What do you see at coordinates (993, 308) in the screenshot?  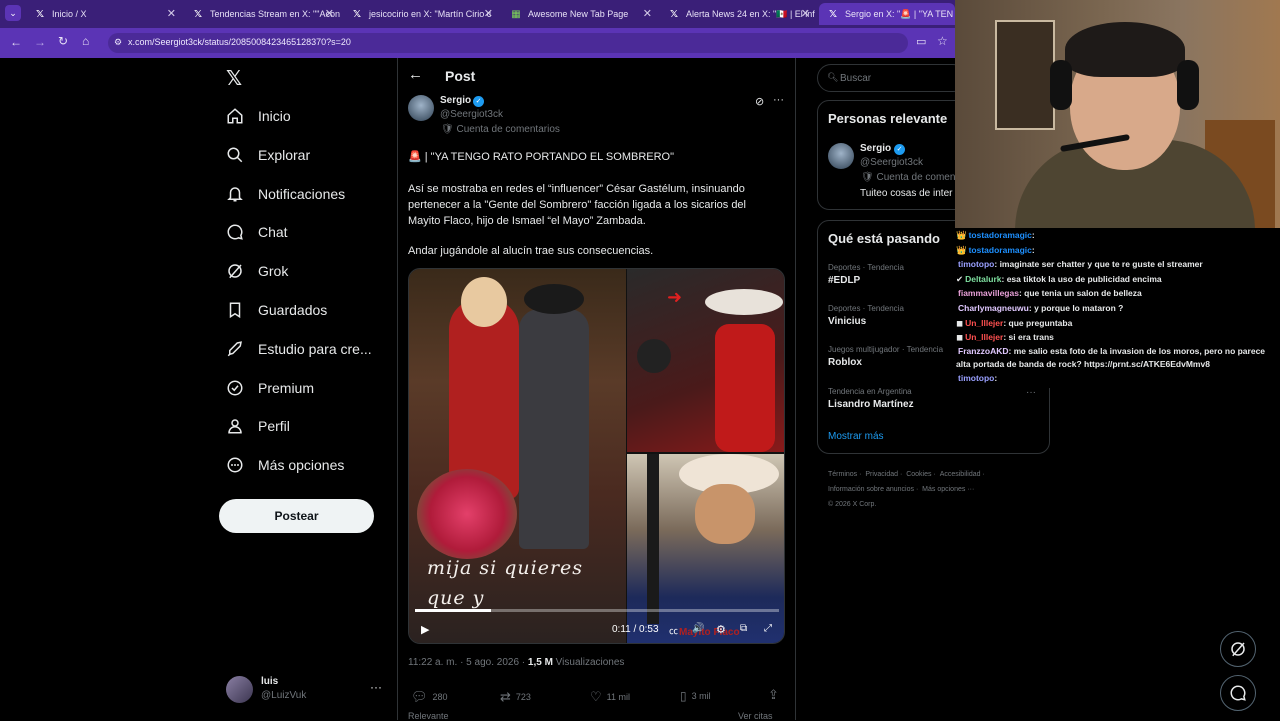 I see `chat-username: Charlymagneuwu` at bounding box center [993, 308].